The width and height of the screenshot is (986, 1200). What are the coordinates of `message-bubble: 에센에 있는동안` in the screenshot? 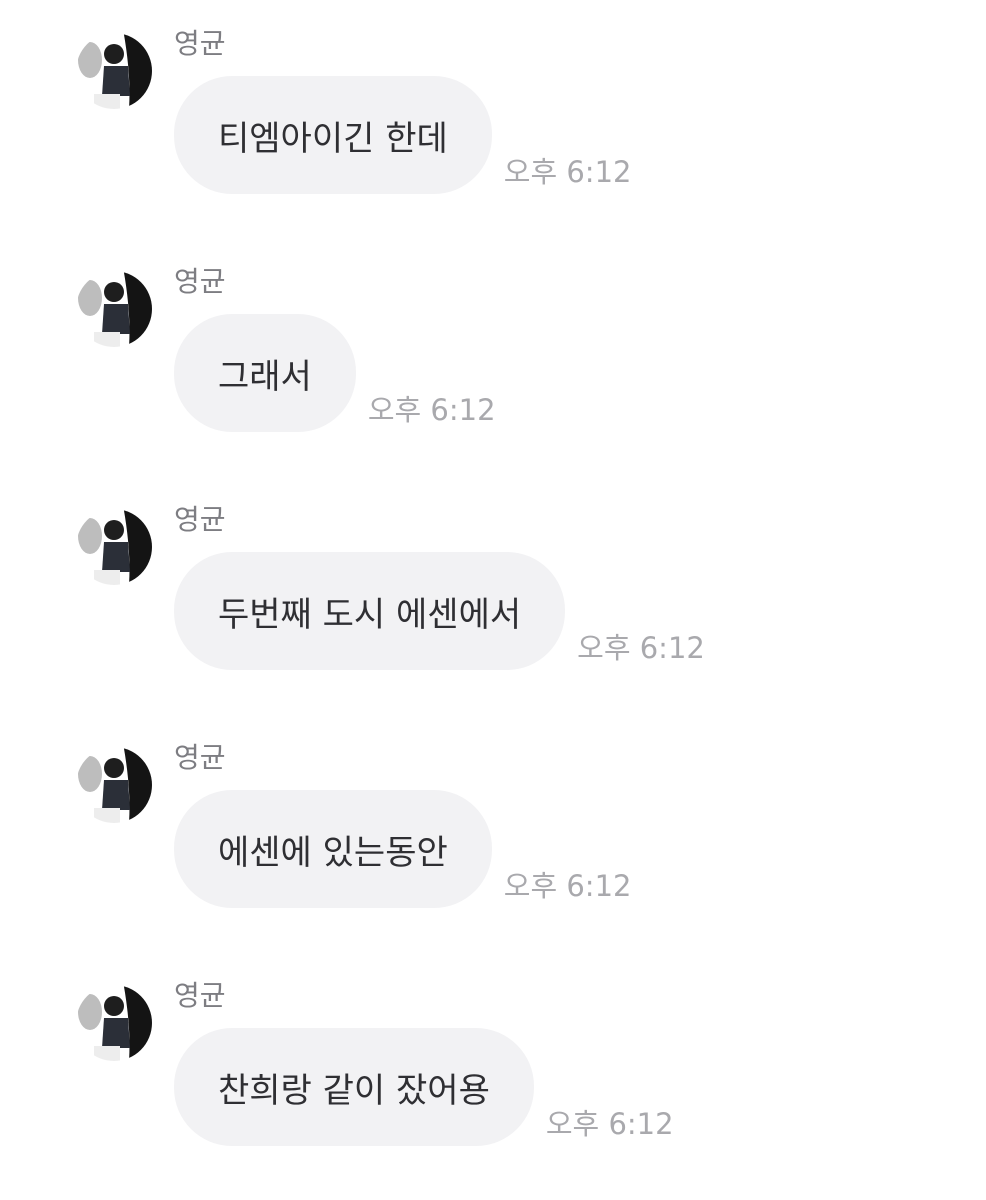 It's located at (333, 849).